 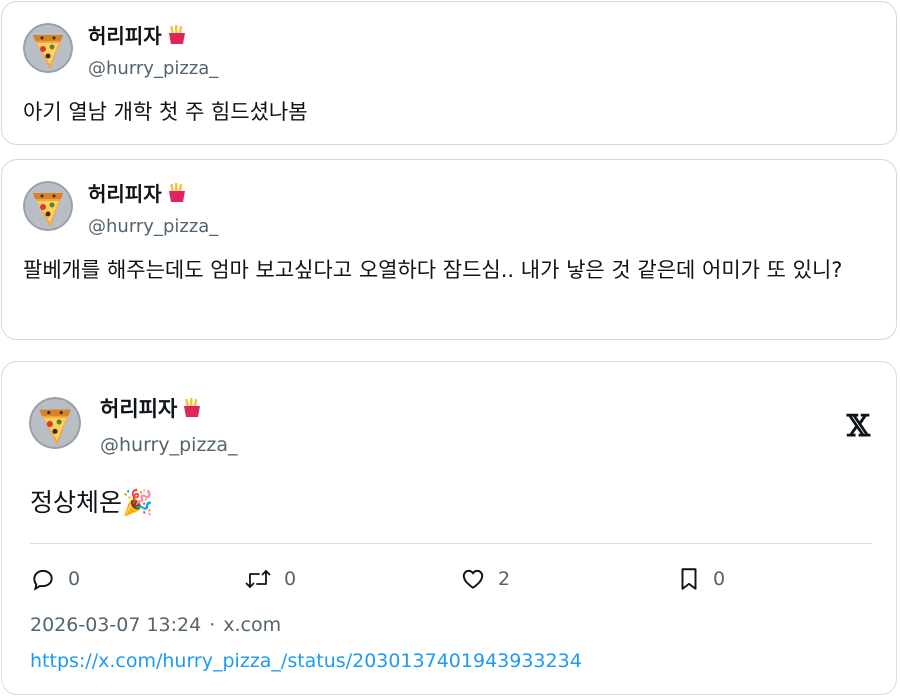 I want to click on reply-icon, so click(x=43, y=579).